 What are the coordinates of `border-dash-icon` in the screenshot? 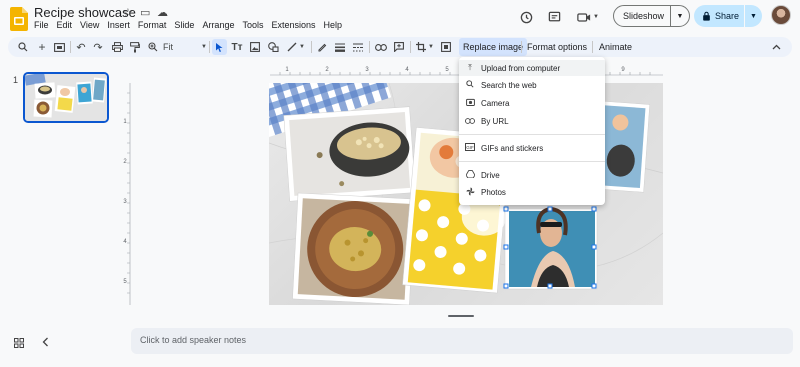 It's located at (358, 47).